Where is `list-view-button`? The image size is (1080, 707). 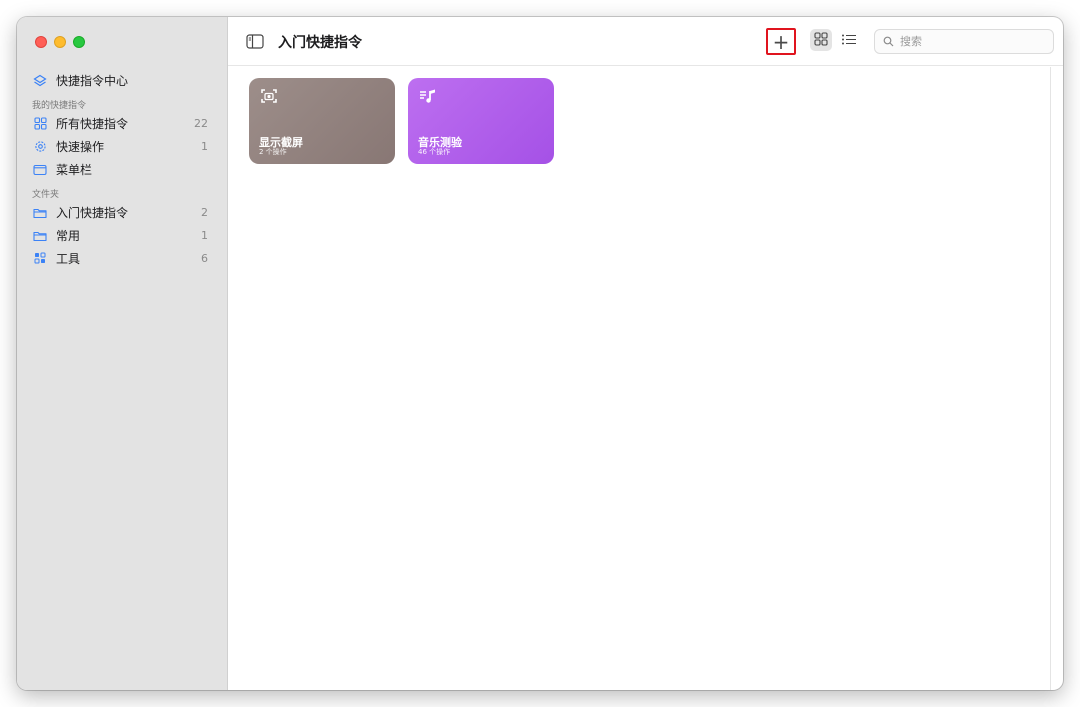
list-view-button is located at coordinates (849, 40).